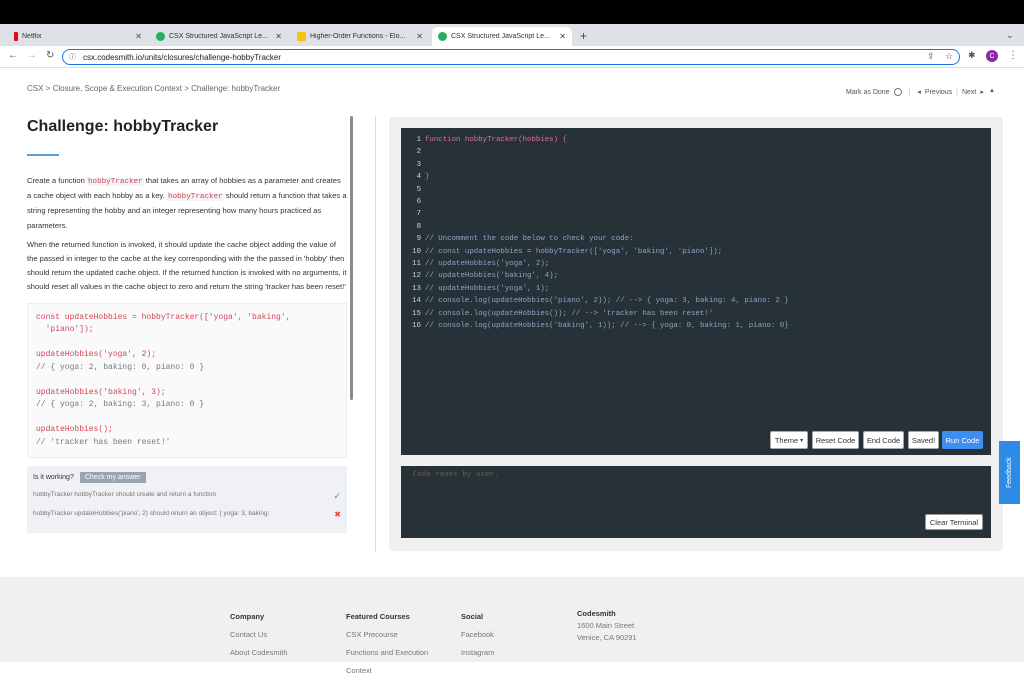 The height and width of the screenshot is (680, 1024). What do you see at coordinates (43, 155) in the screenshot?
I see `title-underline` at bounding box center [43, 155].